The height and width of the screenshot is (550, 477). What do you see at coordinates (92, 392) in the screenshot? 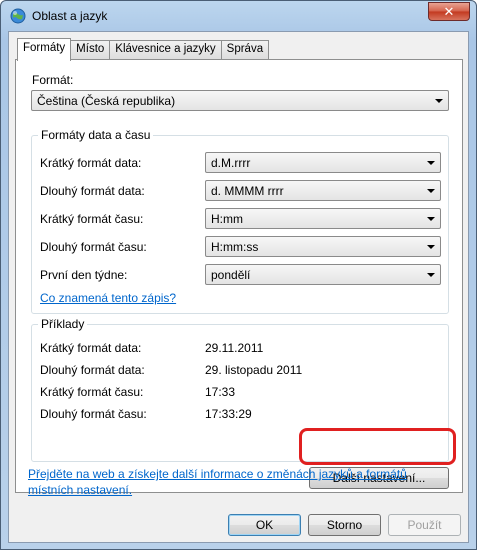
I see `example-short-time-label: Krátký formát času:` at bounding box center [92, 392].